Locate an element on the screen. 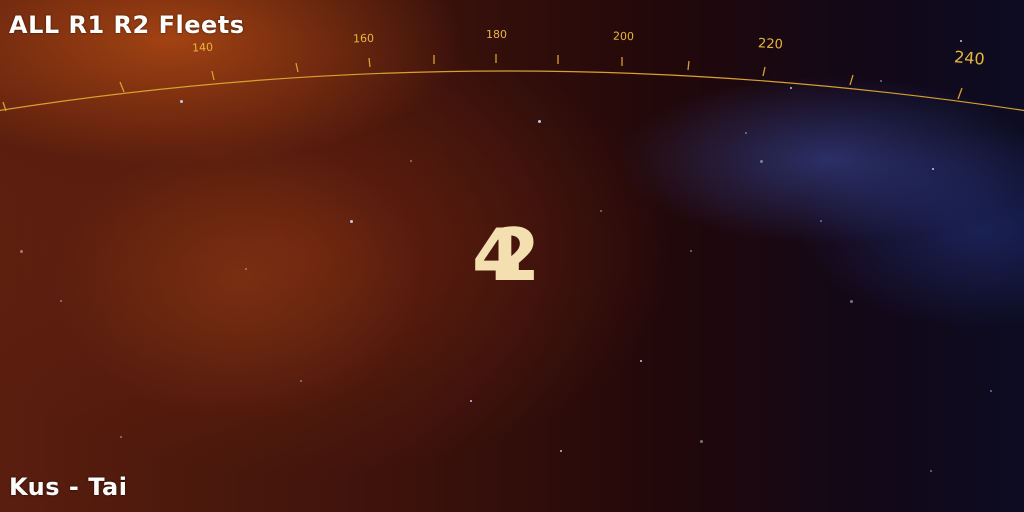  compass-arc is located at coordinates (512, 91).